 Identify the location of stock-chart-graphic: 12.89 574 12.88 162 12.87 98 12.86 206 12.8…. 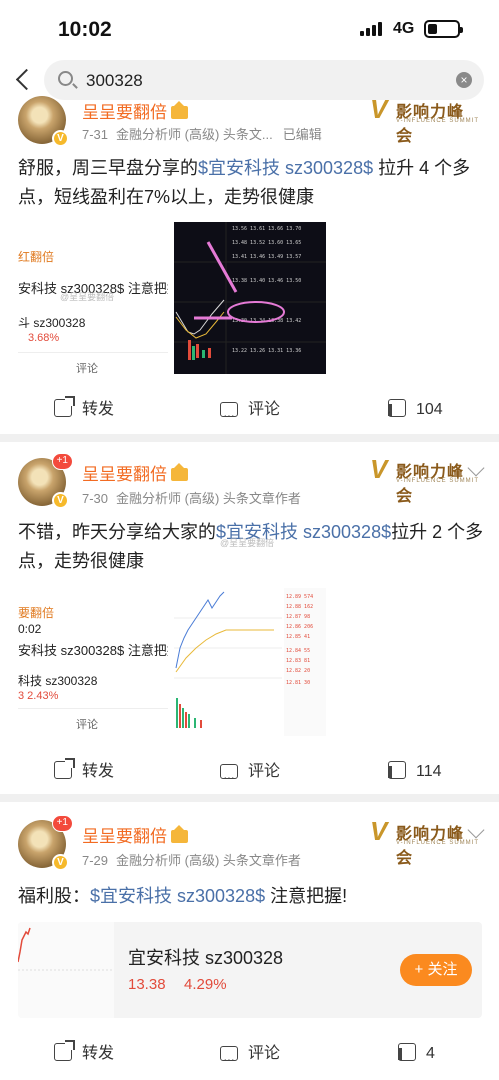
(250, 662).